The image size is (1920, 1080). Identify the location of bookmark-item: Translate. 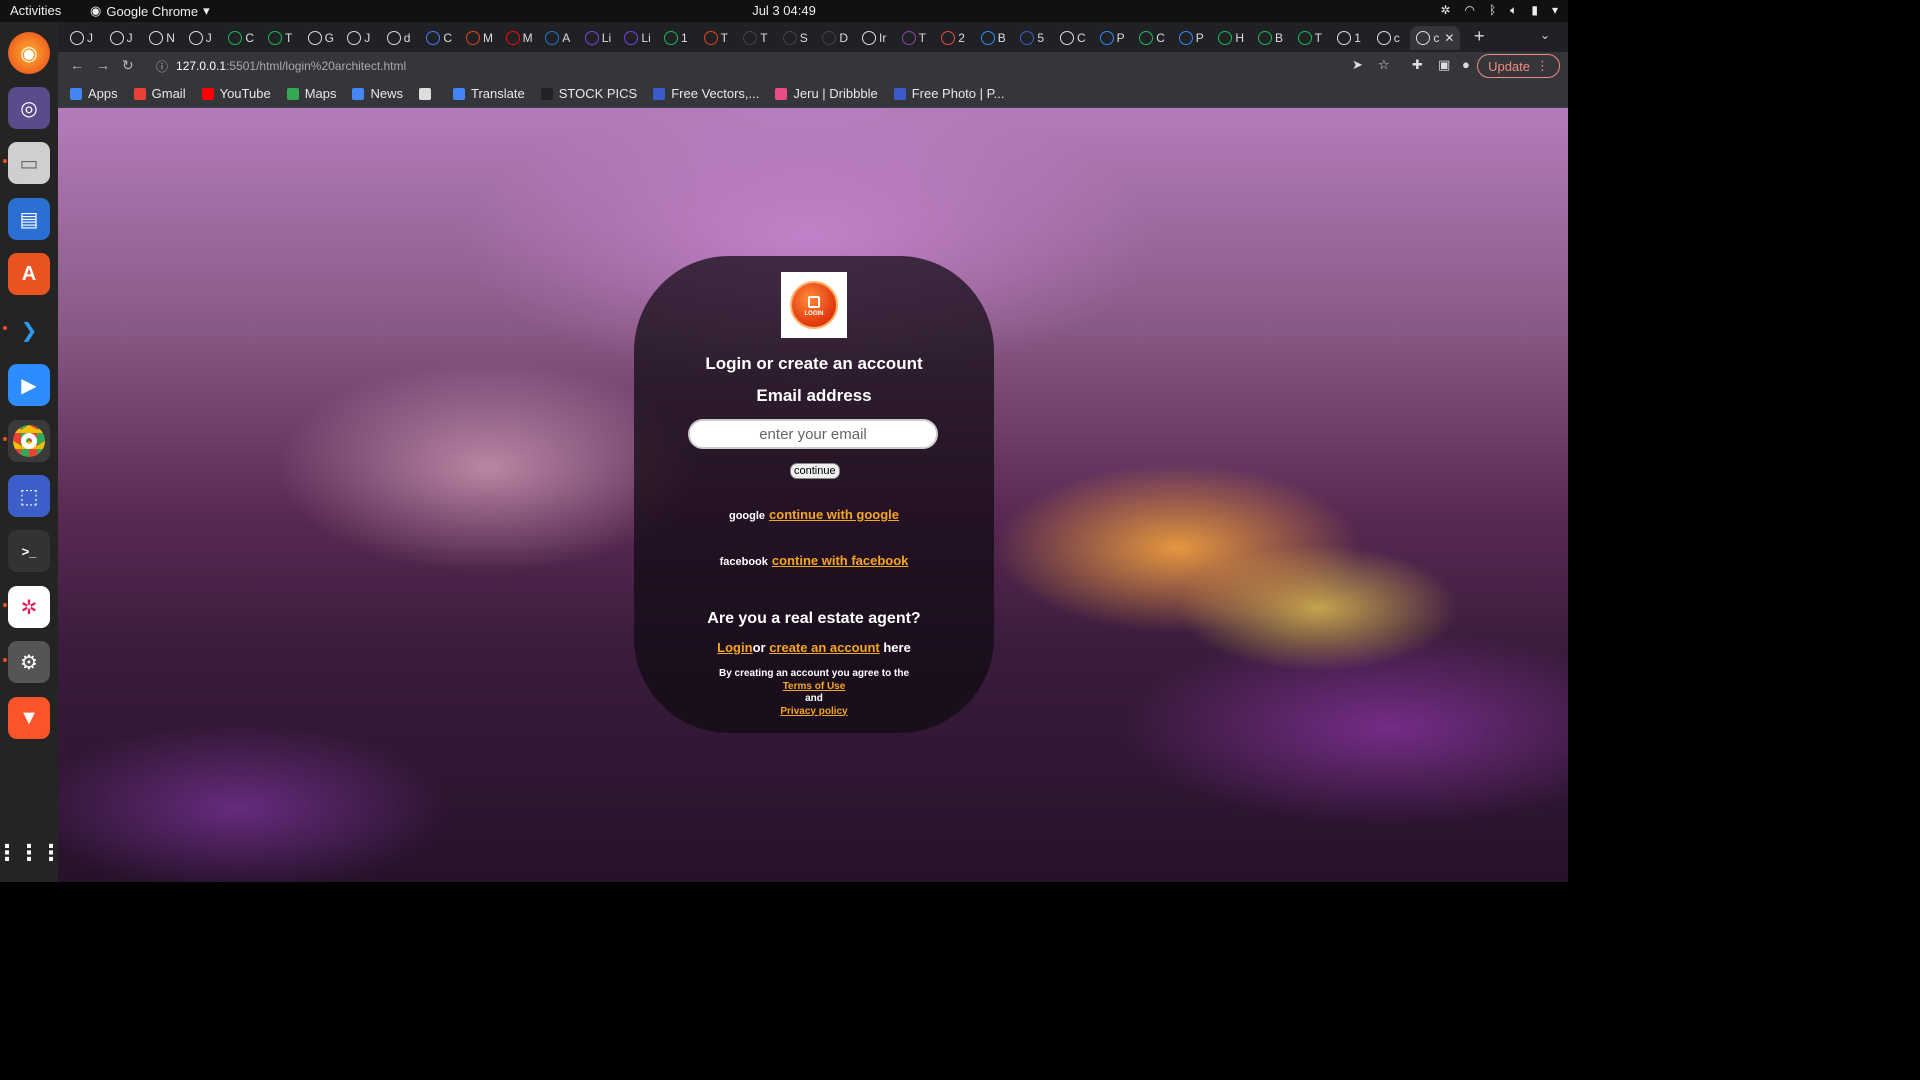
(489, 93).